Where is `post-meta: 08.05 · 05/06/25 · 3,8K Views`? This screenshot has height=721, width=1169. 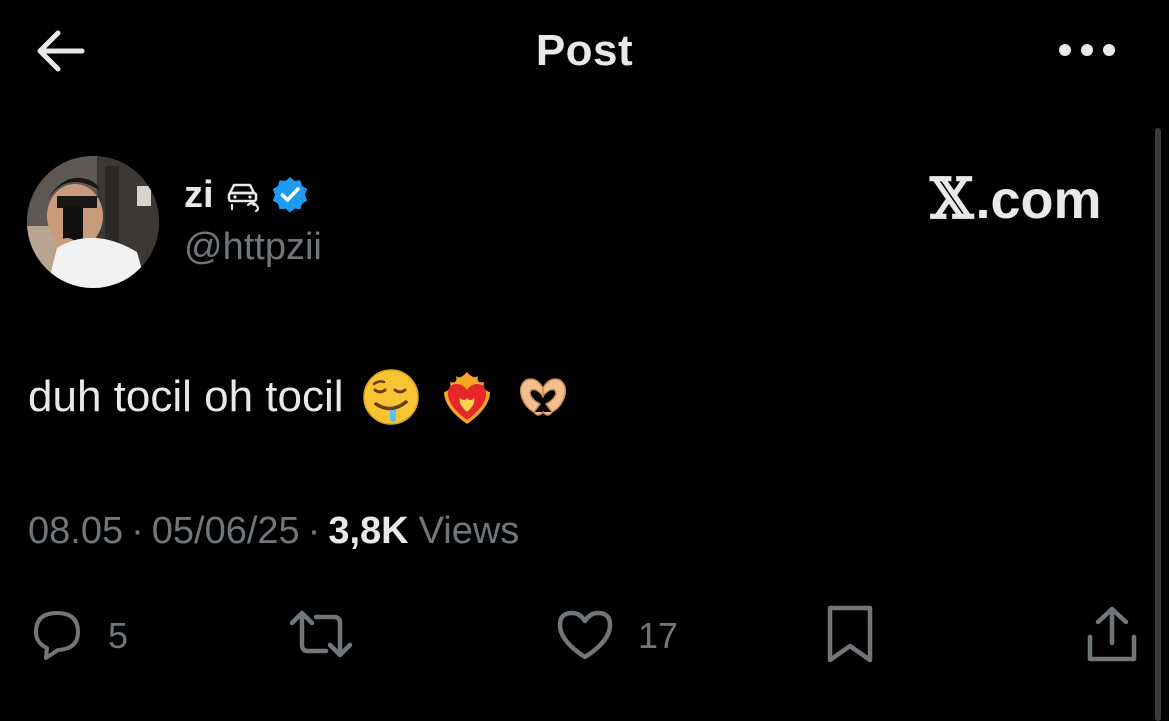
post-meta: 08.05 · 05/06/25 · 3,8K Views is located at coordinates (273, 531).